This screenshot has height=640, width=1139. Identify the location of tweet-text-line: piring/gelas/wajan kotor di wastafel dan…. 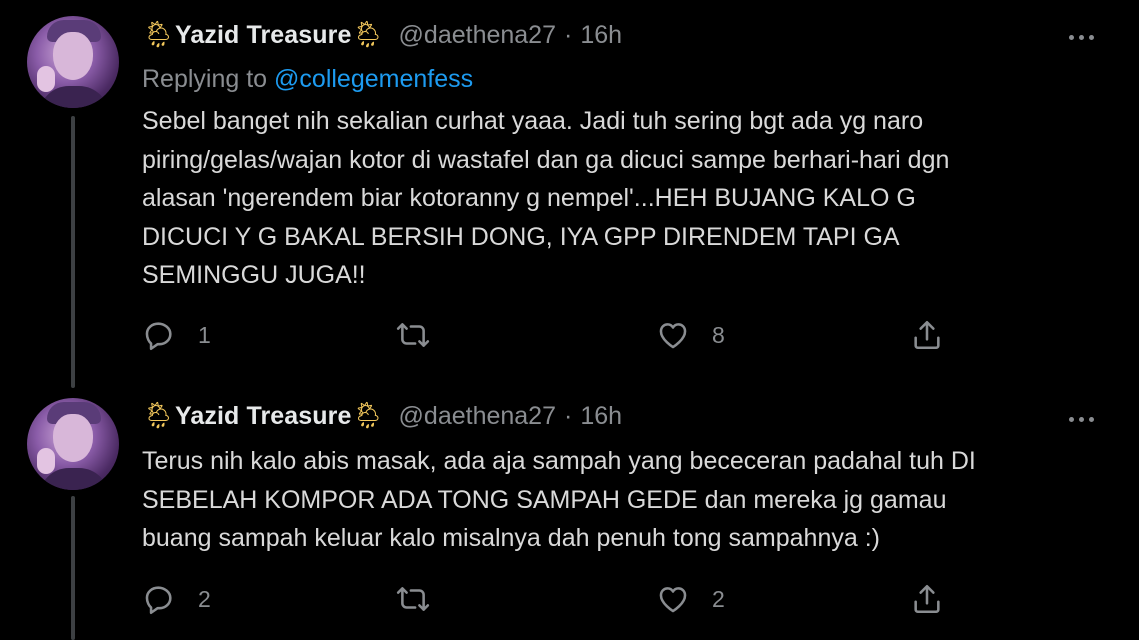
(546, 159).